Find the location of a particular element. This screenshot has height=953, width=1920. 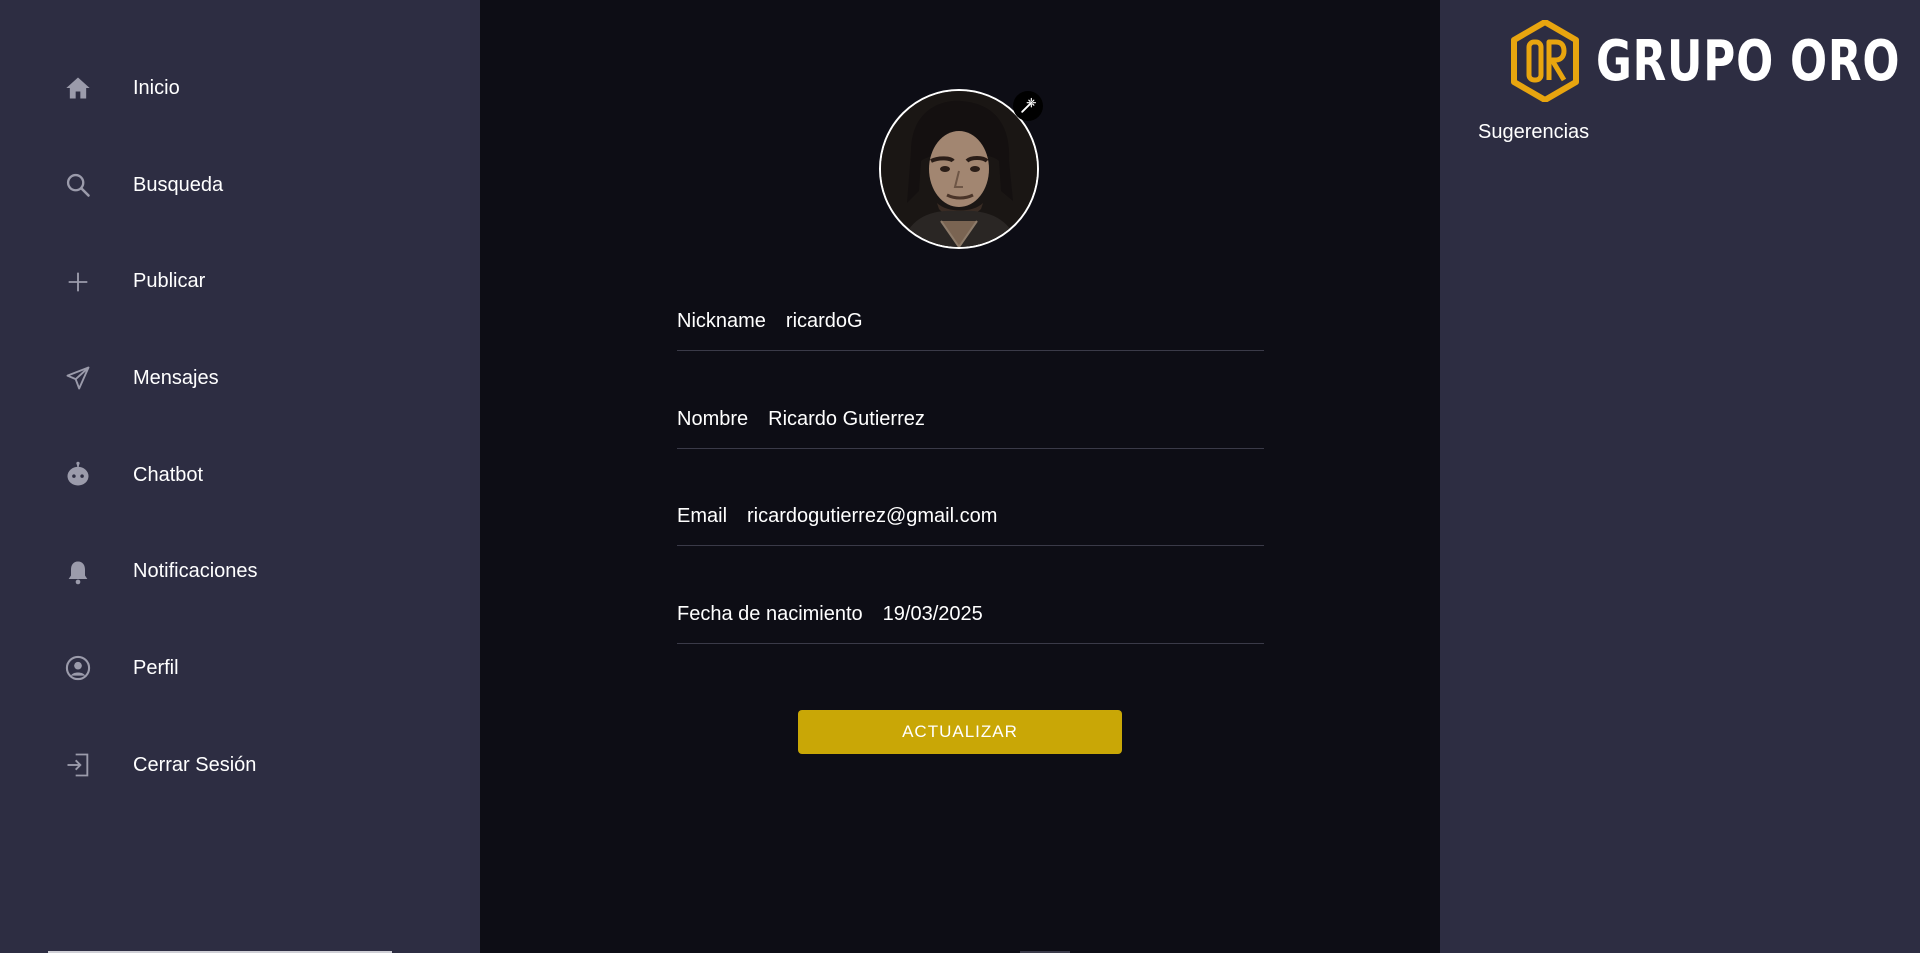

sidebar-item-label: Perfil is located at coordinates (156, 667).